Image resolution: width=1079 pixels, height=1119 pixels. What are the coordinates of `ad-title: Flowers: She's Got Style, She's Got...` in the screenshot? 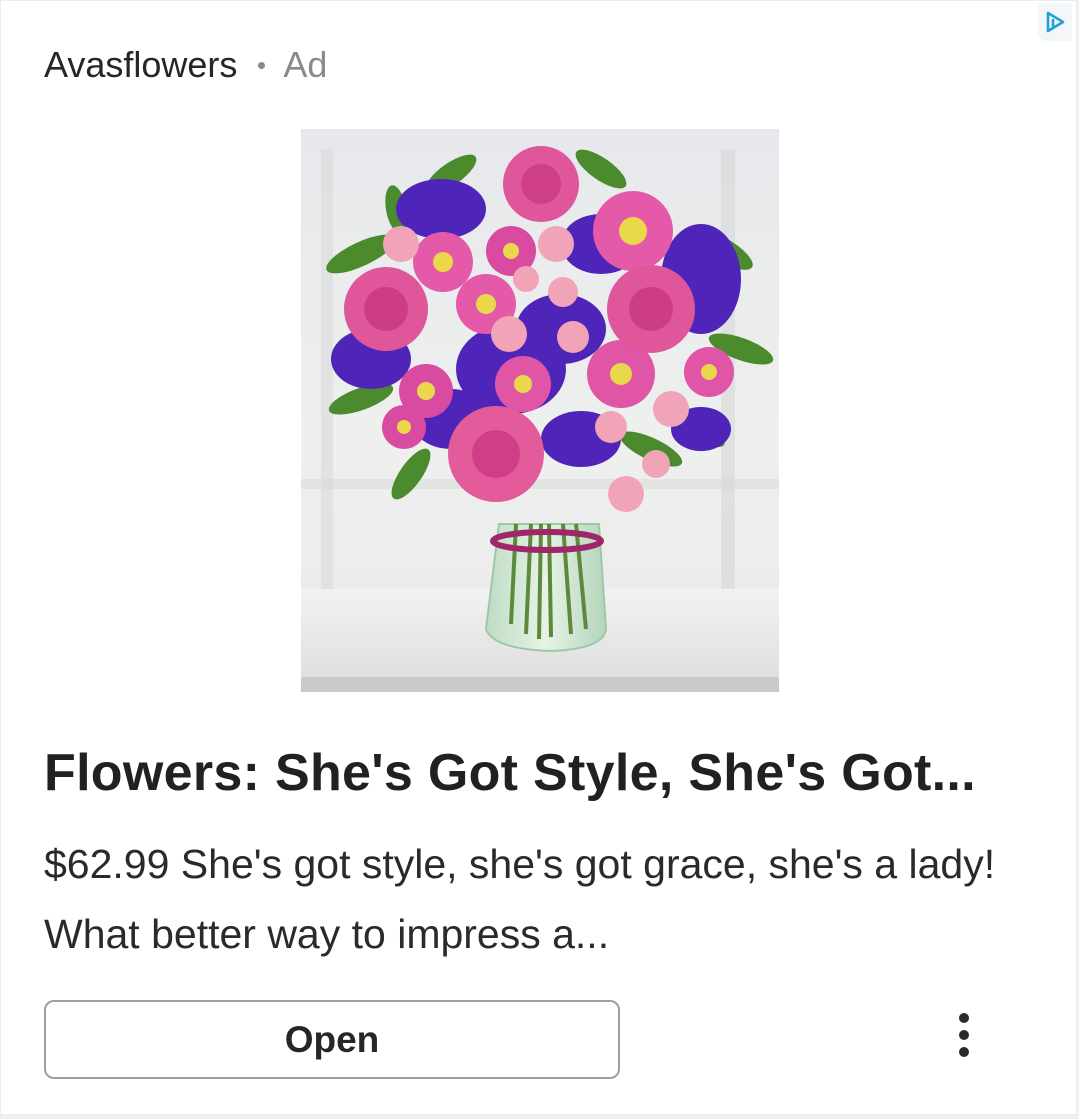 It's located at (544, 773).